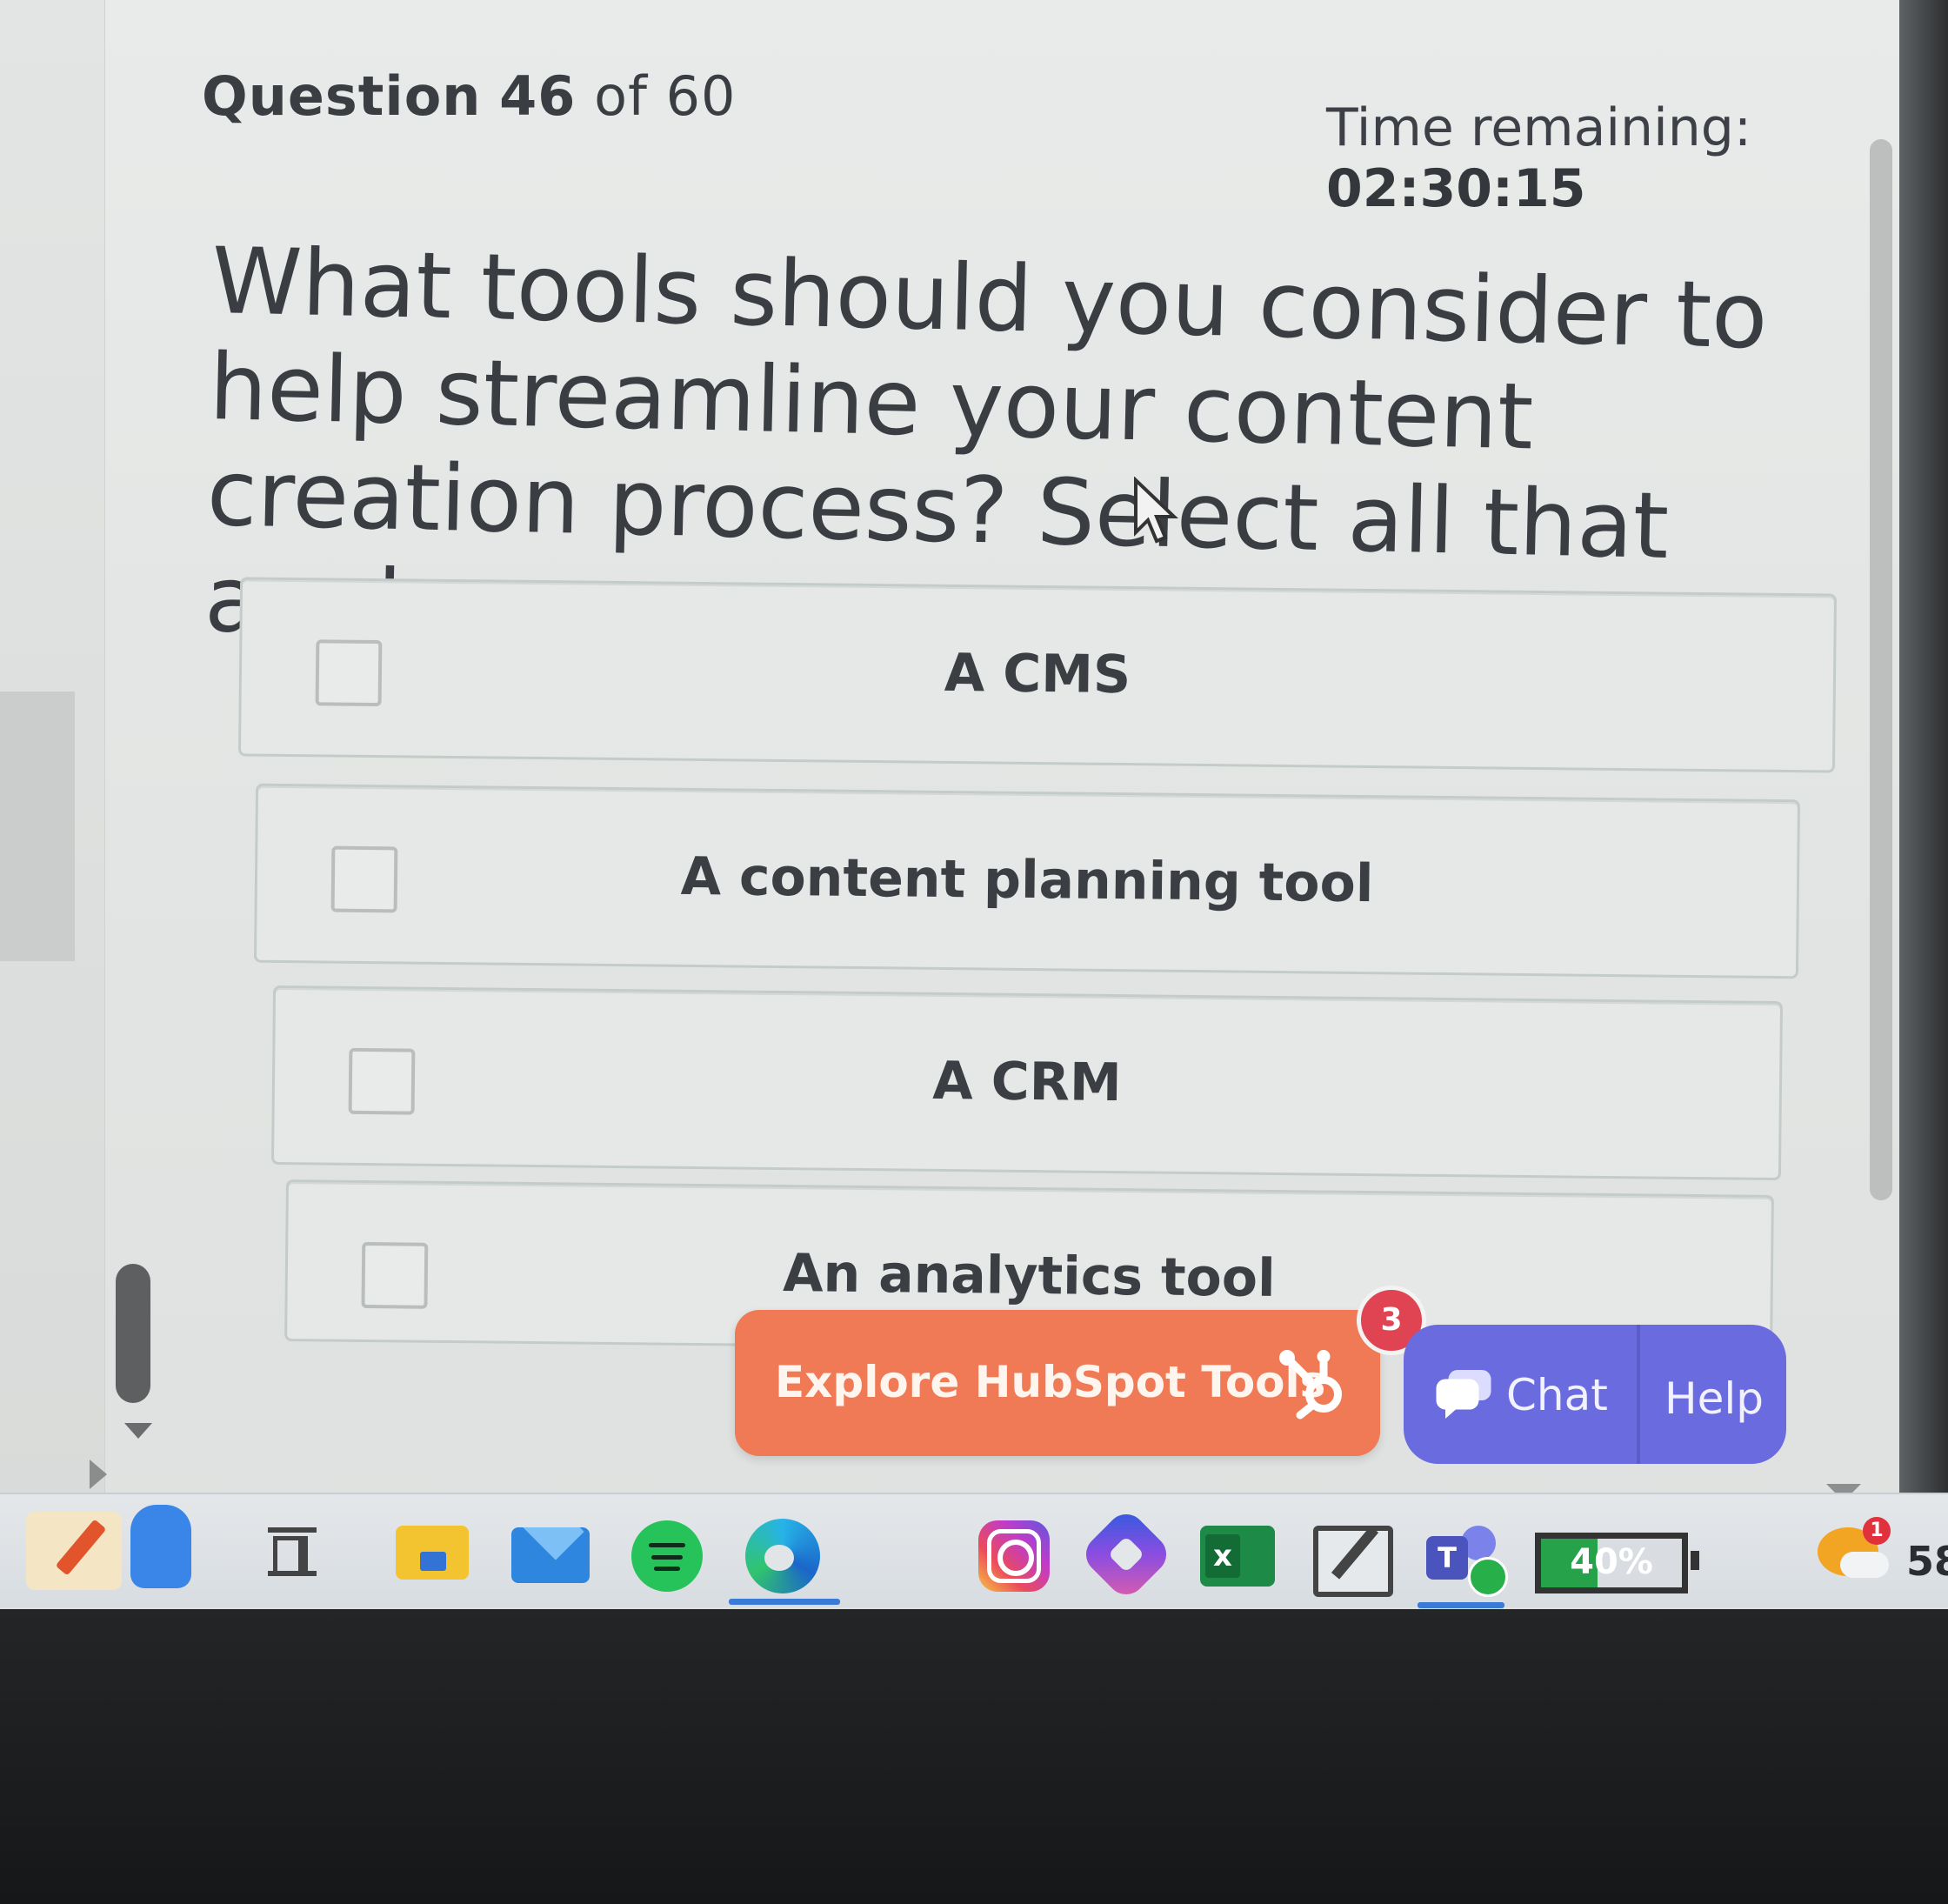 The image size is (1948, 1904). I want to click on timer-label: Time remaining:, so click(1539, 127).